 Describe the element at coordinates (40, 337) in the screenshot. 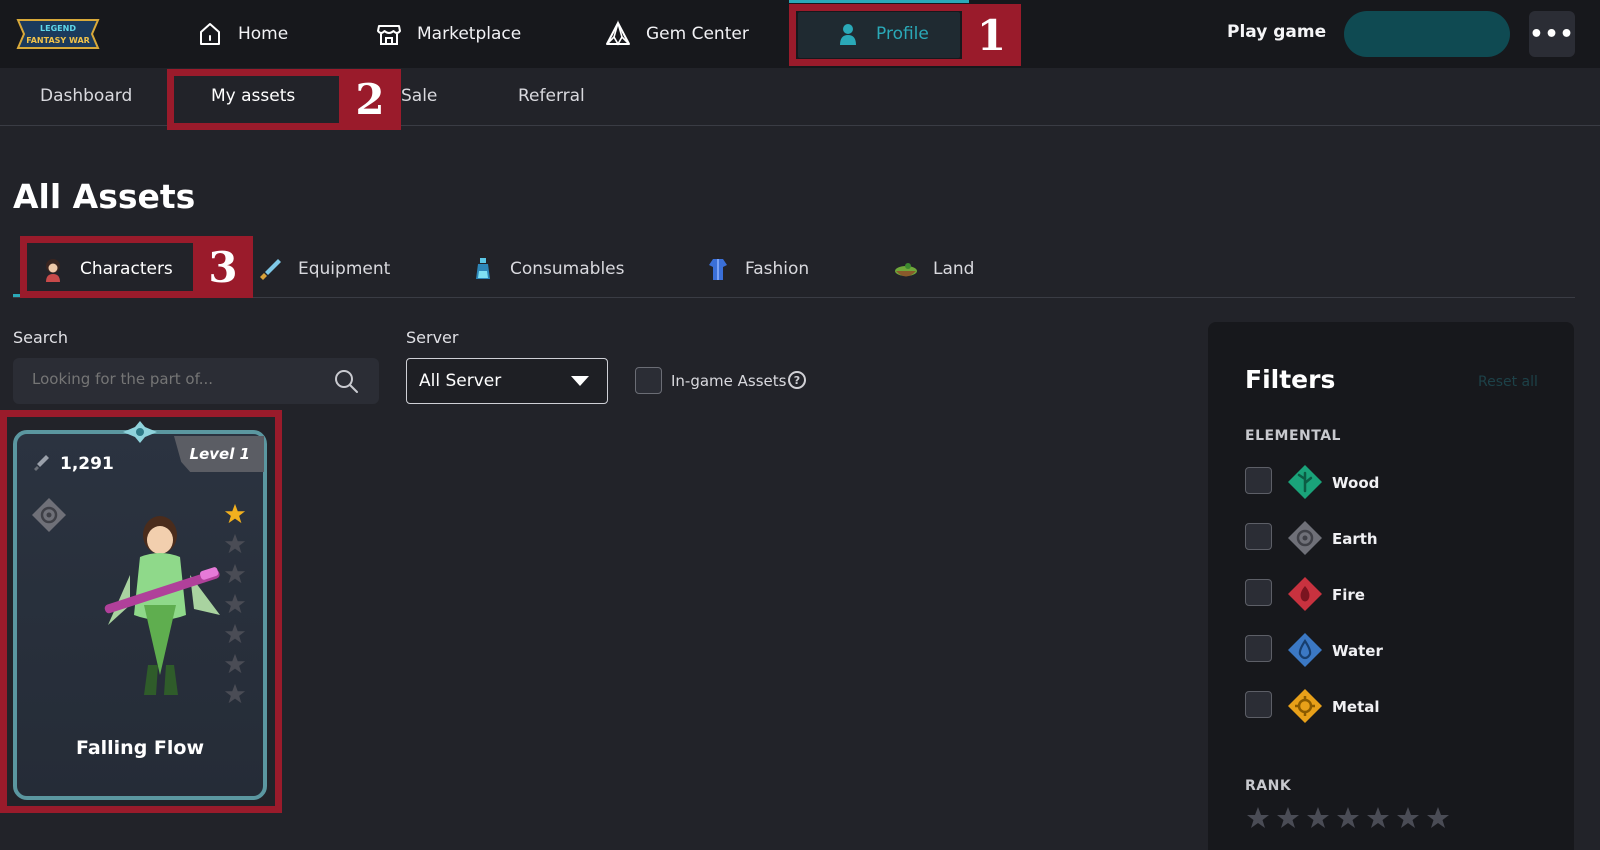

I see `search-label: Search` at that location.